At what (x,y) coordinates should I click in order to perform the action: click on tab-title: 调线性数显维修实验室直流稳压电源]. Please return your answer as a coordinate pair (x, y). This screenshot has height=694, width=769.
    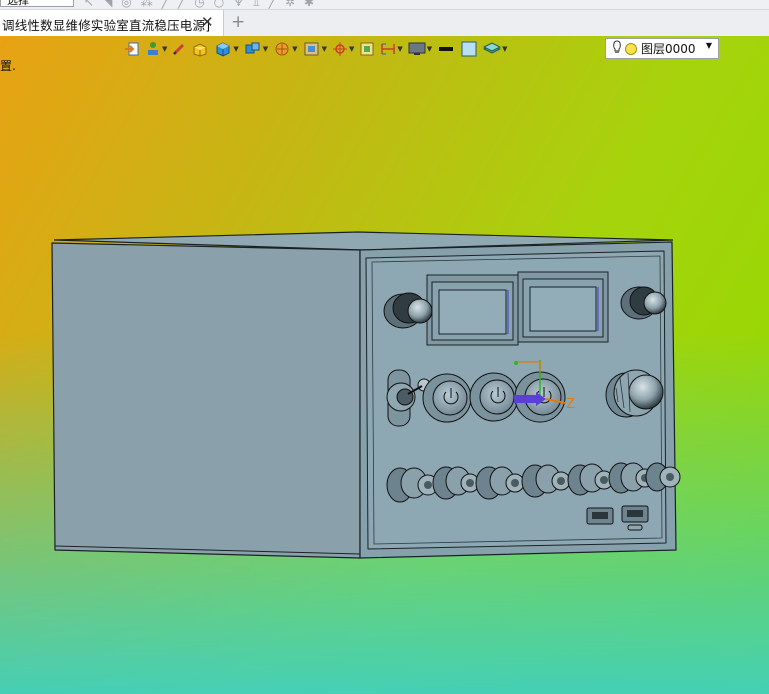
    Looking at the image, I should click on (106, 25).